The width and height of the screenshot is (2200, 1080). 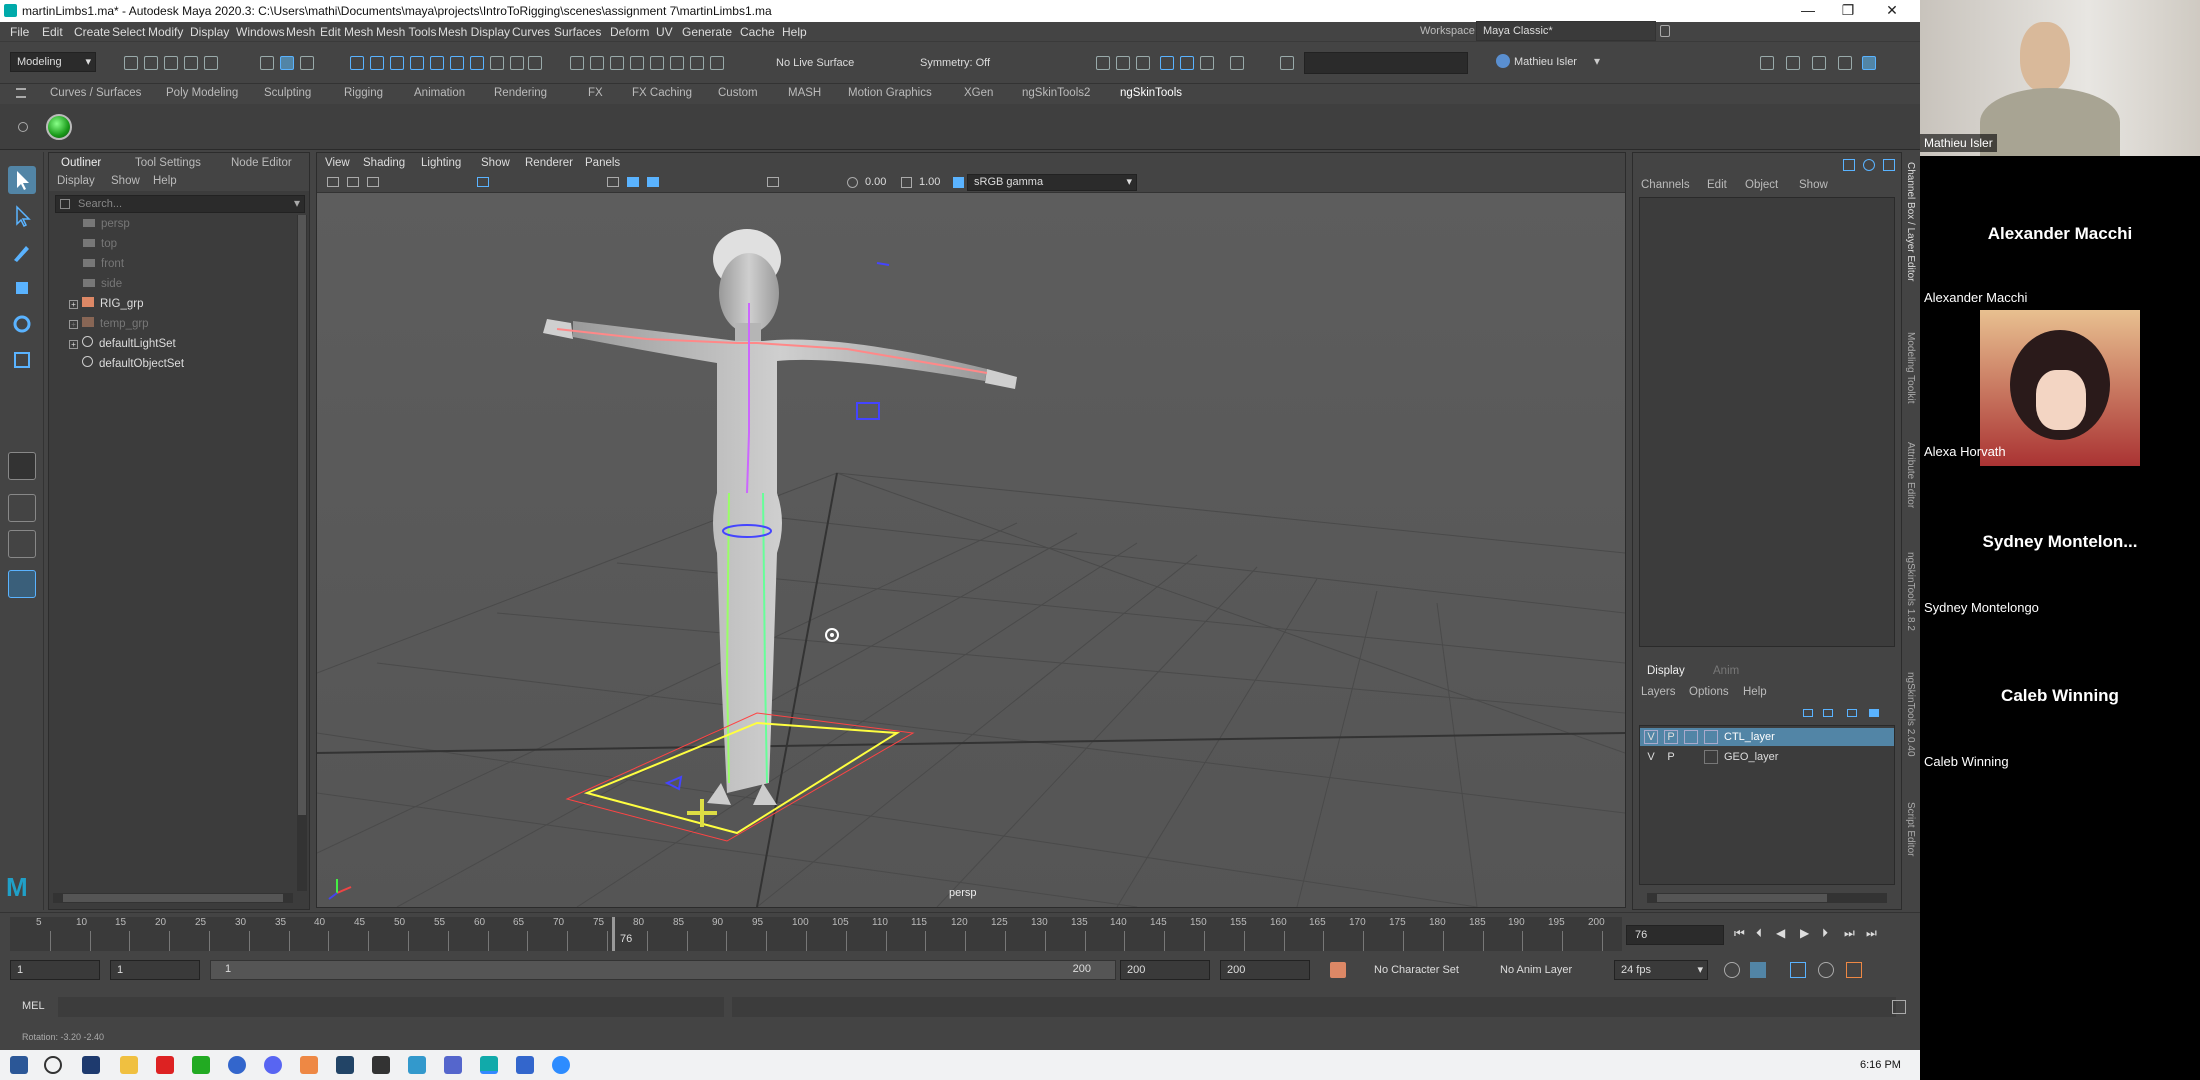 I want to click on lock-icon, so click(x=1665, y=31).